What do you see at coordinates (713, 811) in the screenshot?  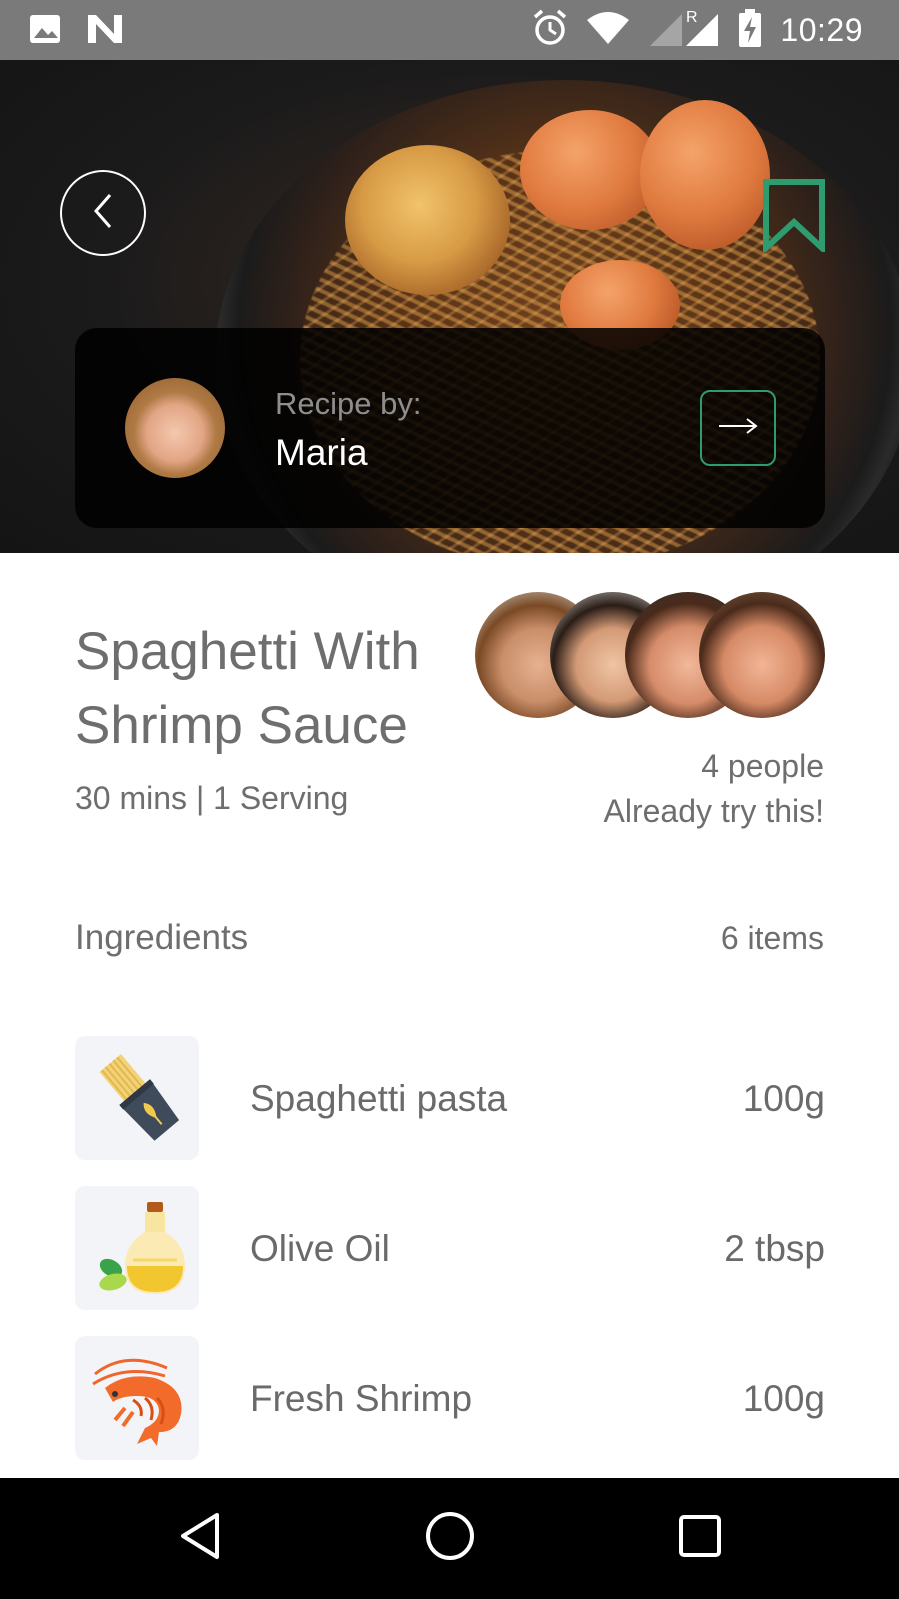 I see `people-note: Already try this!` at bounding box center [713, 811].